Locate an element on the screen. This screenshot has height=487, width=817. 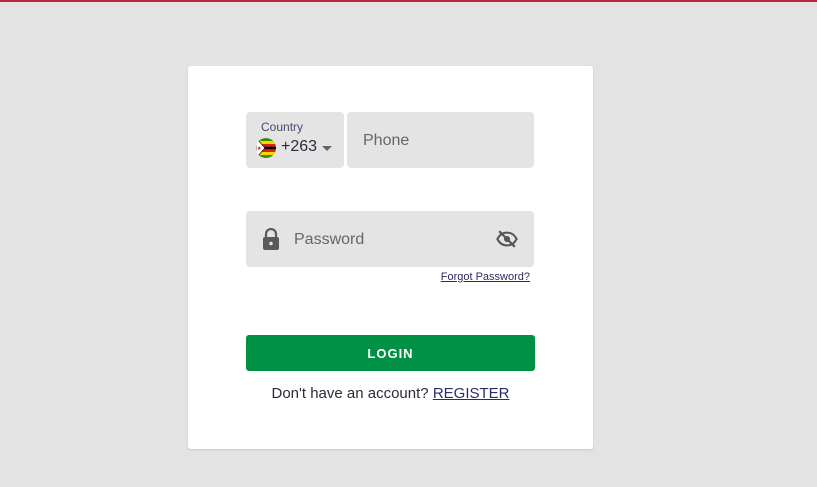
eye-off-icon is located at coordinates (507, 239).